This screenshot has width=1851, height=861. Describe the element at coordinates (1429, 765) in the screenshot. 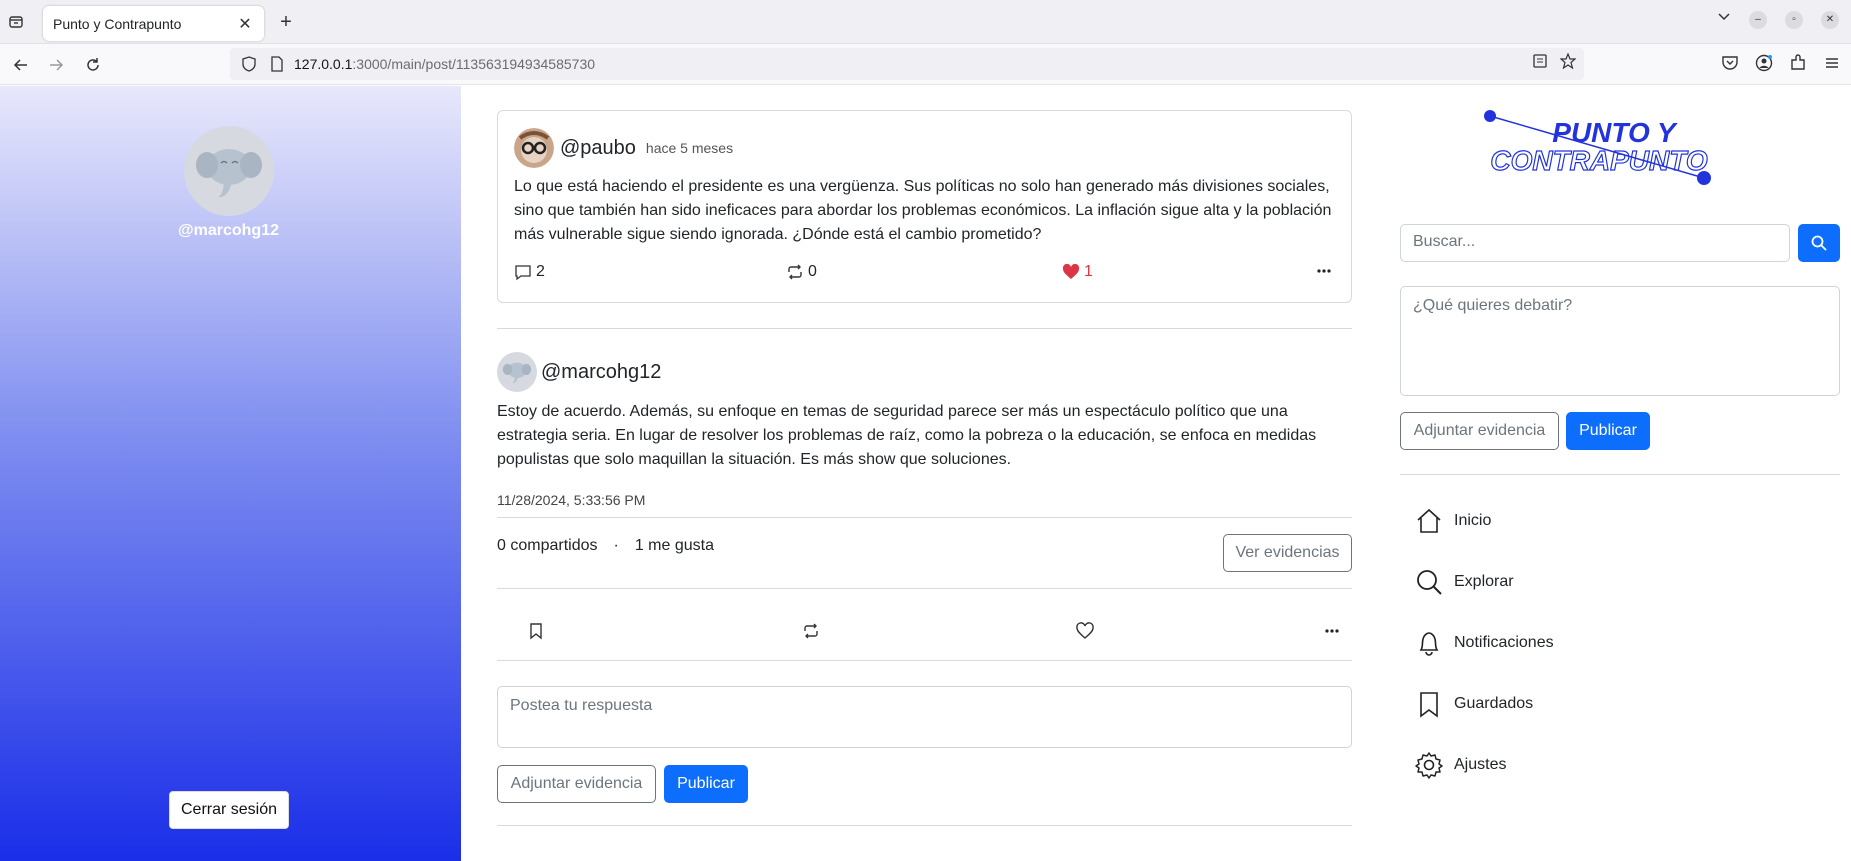

I see `gear-icon` at that location.